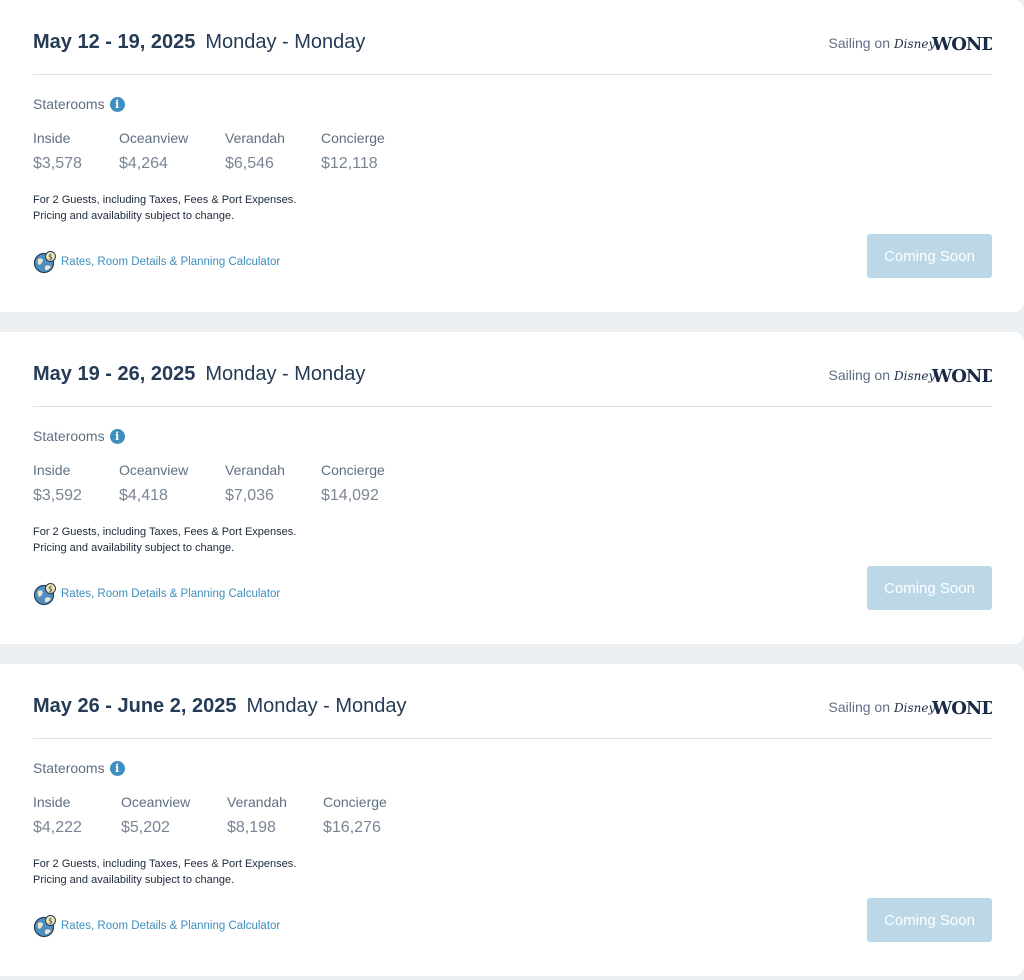  Describe the element at coordinates (57, 495) in the screenshot. I see `price-value: $3,592` at that location.